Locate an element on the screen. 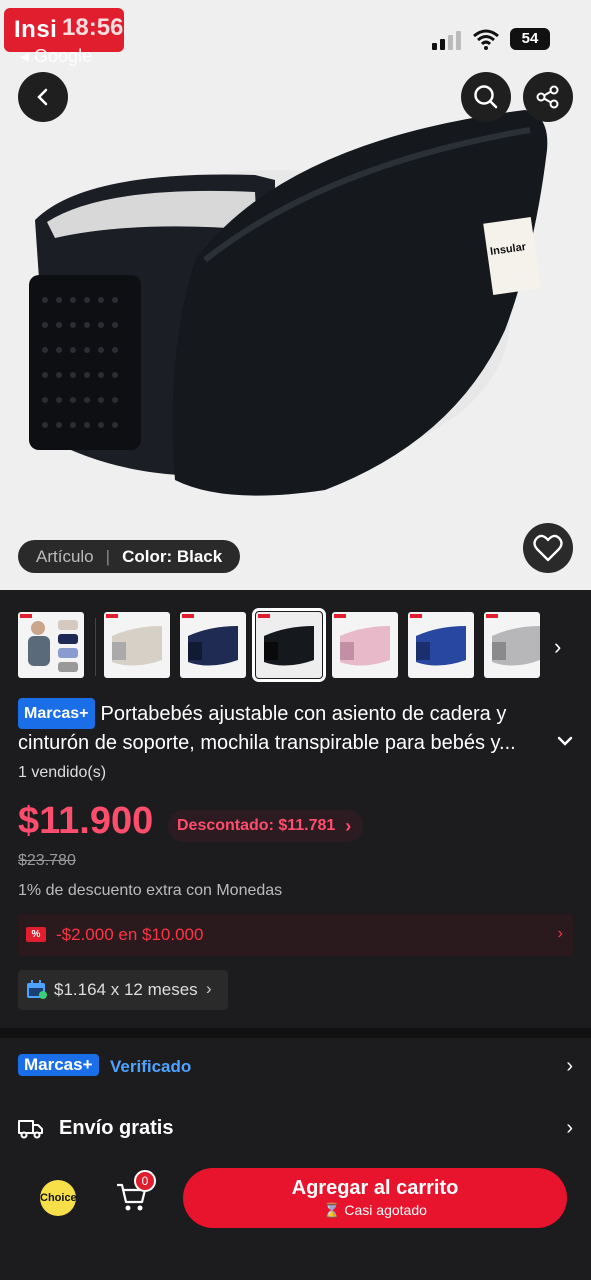 The height and width of the screenshot is (1280, 591). article-label: Artículo is located at coordinates (65, 556).